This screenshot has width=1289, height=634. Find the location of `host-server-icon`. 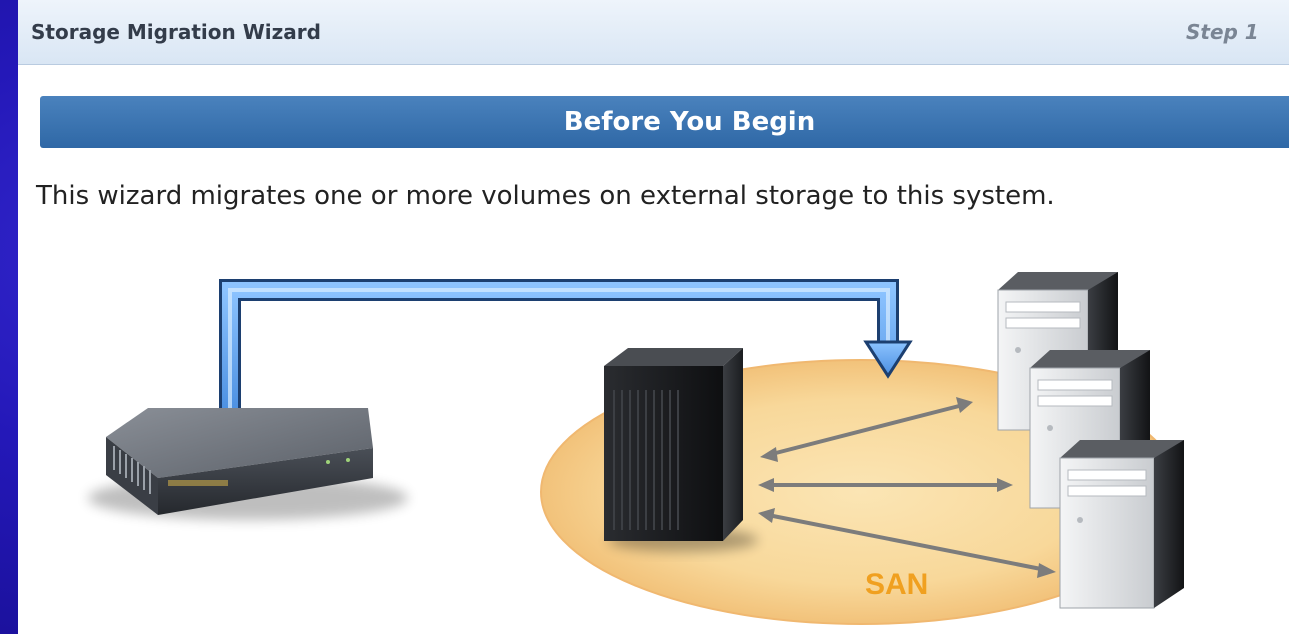

host-server-icon is located at coordinates (1121, 524).